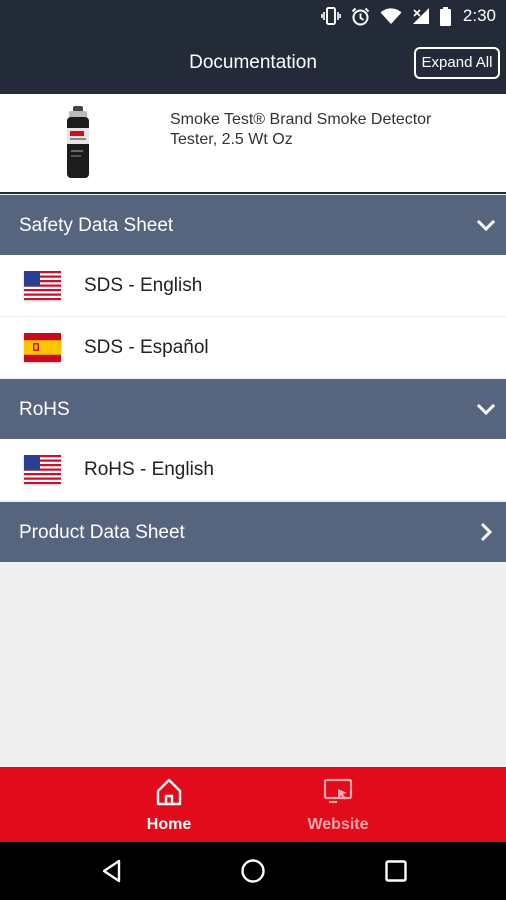  Describe the element at coordinates (486, 532) in the screenshot. I see `chevron-right-icon` at that location.